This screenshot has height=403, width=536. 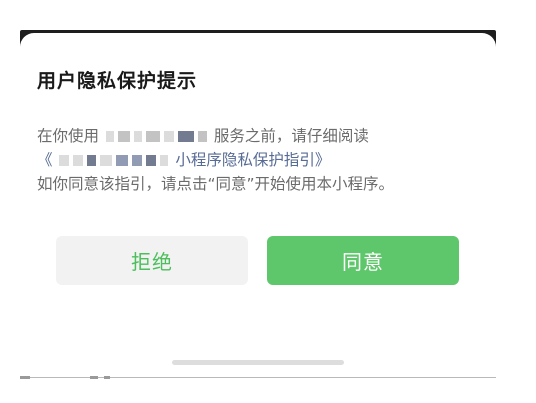 I want to click on privacy-guide-link: 小程序隐私保护指引》, so click(x=252, y=160).